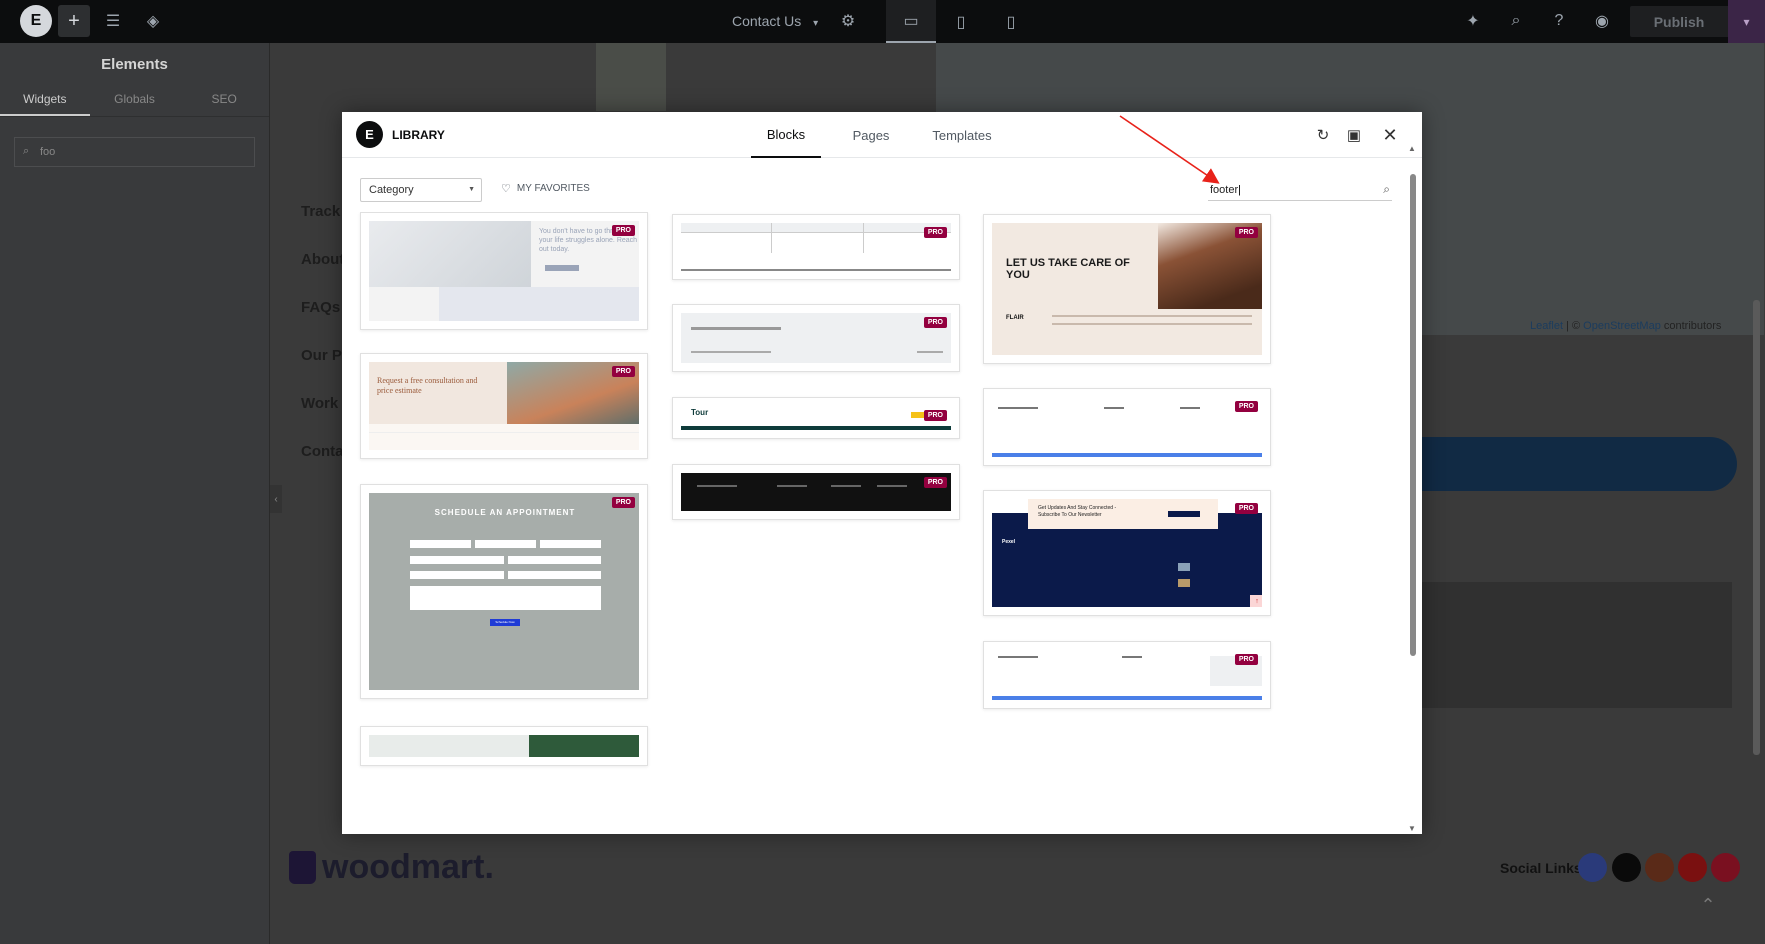 The image size is (1765, 944). I want to click on tab-blocks: Blocks, so click(786, 135).